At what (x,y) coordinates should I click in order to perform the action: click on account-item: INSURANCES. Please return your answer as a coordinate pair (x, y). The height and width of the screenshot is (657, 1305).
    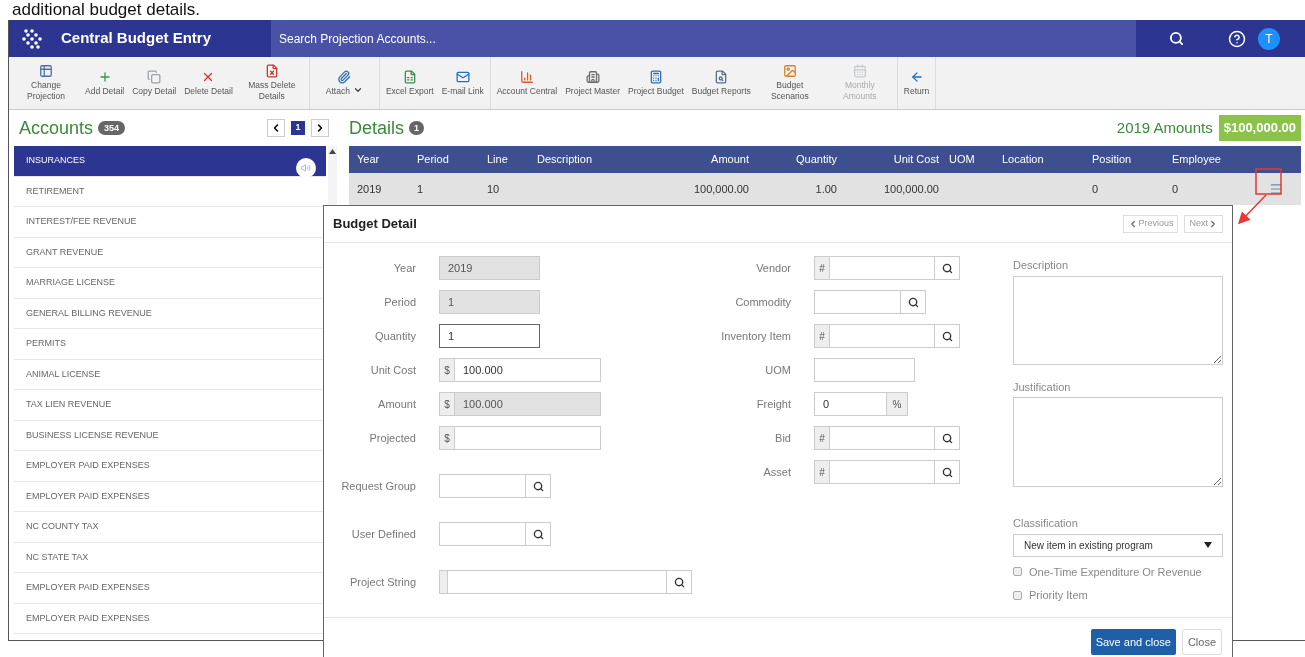
    Looking at the image, I should click on (170, 161).